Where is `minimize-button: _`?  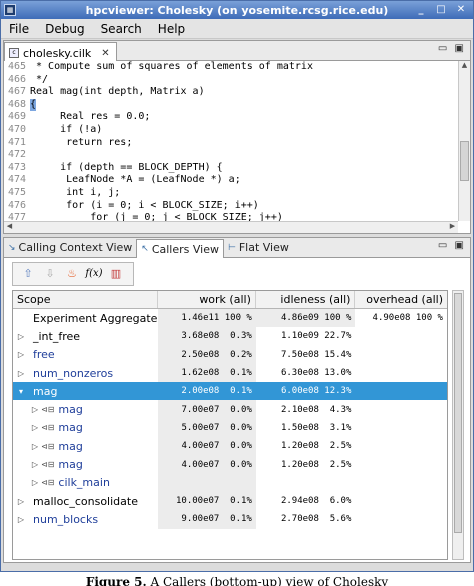
minimize-button: _ is located at coordinates (421, 10).